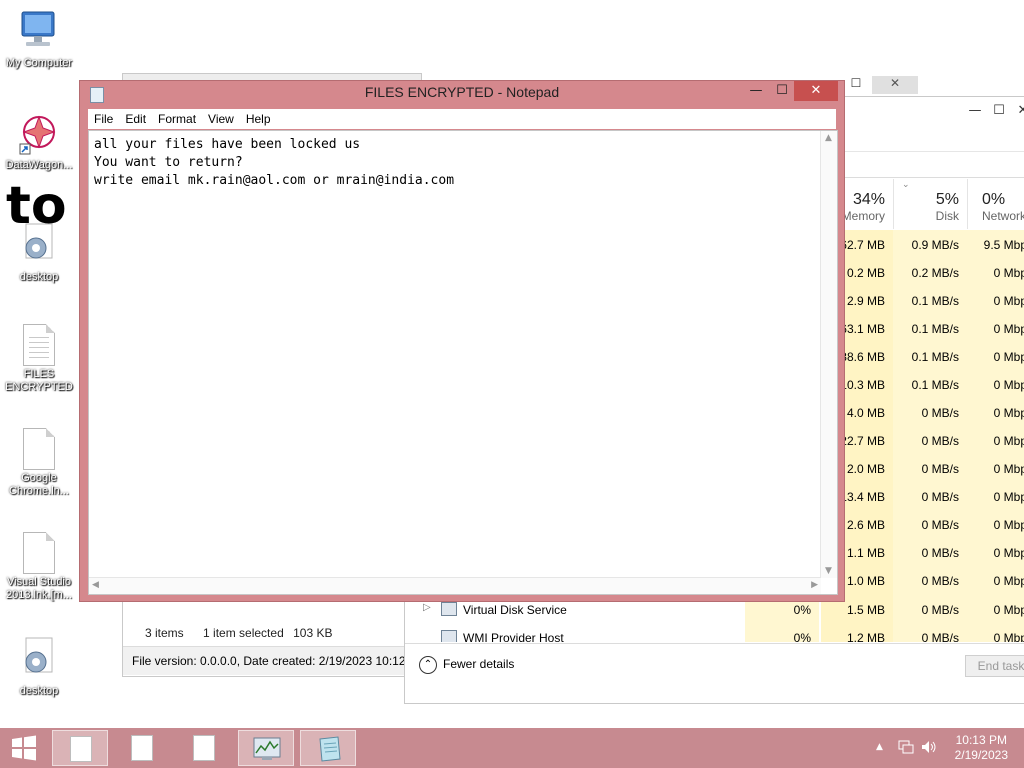  I want to click on task-manager-icon, so click(267, 748).